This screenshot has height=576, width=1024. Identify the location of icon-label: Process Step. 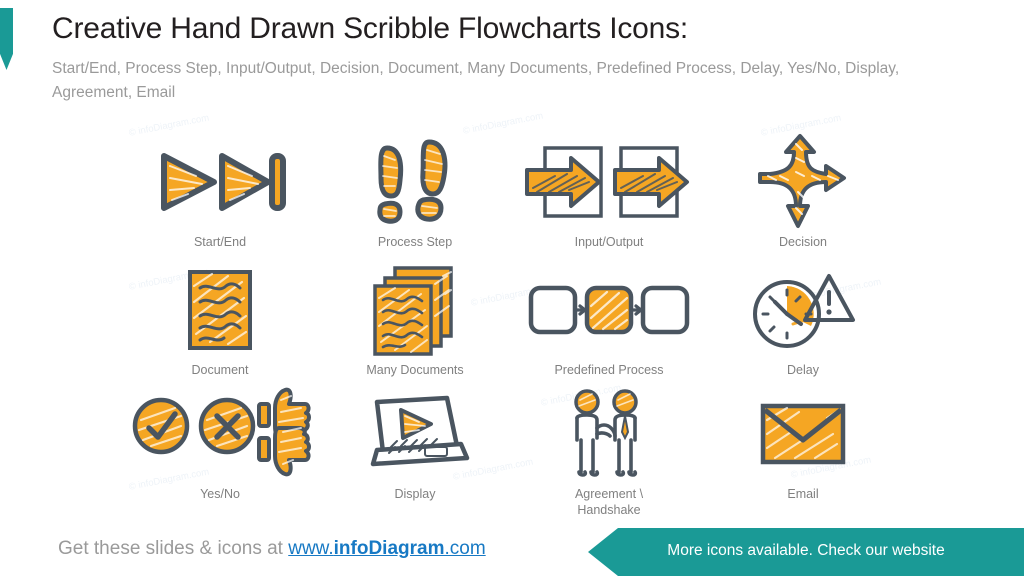
(415, 242).